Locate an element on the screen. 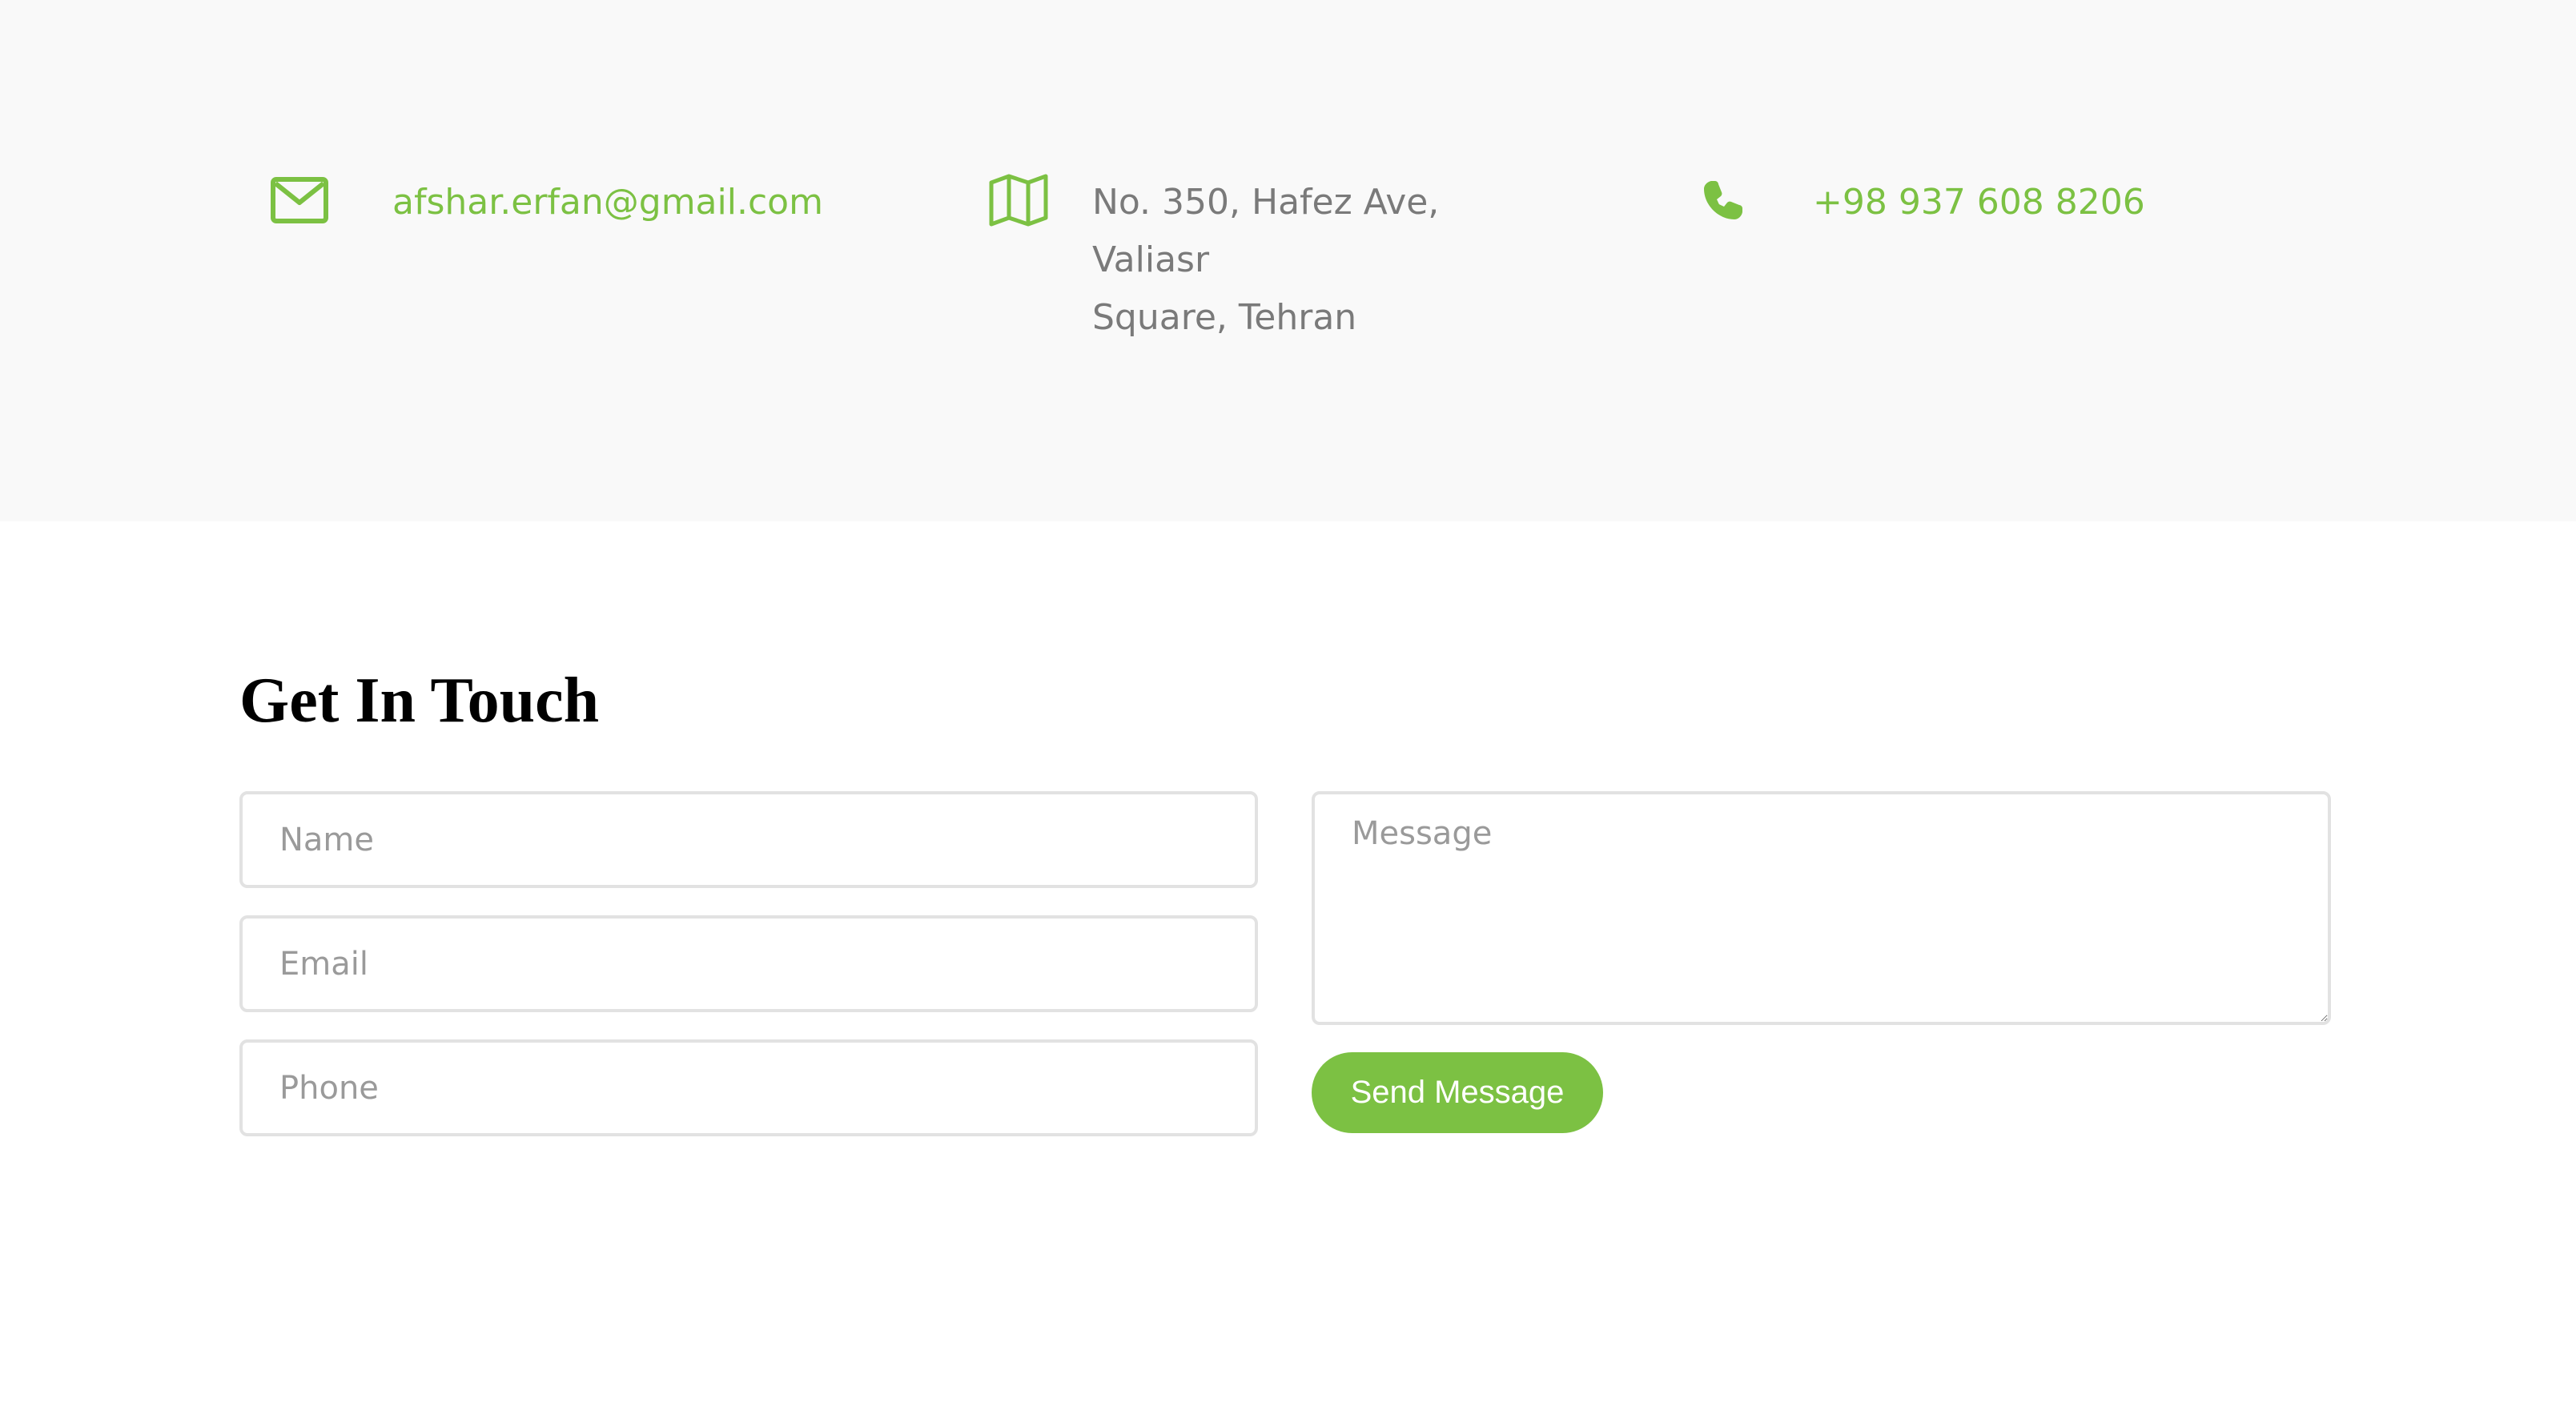  phone-field is located at coordinates (748, 1087).